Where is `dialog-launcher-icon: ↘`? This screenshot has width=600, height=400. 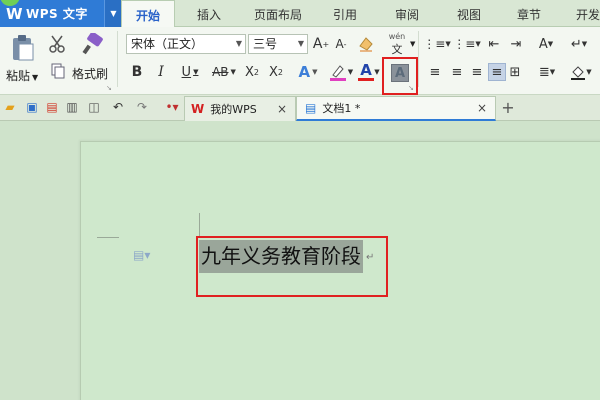 dialog-launcher-icon: ↘ is located at coordinates (109, 88).